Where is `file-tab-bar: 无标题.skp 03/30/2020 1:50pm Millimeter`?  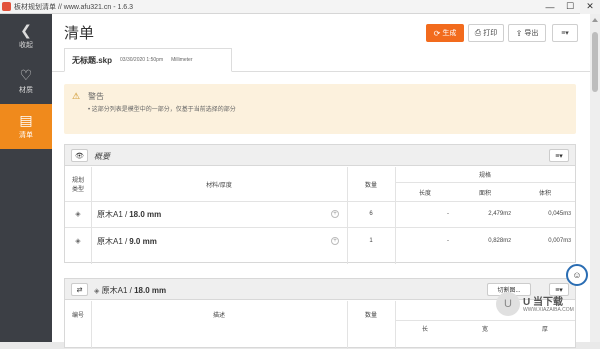 file-tab-bar: 无标题.skp 03/30/2020 1:50pm Millimeter is located at coordinates (321, 60).